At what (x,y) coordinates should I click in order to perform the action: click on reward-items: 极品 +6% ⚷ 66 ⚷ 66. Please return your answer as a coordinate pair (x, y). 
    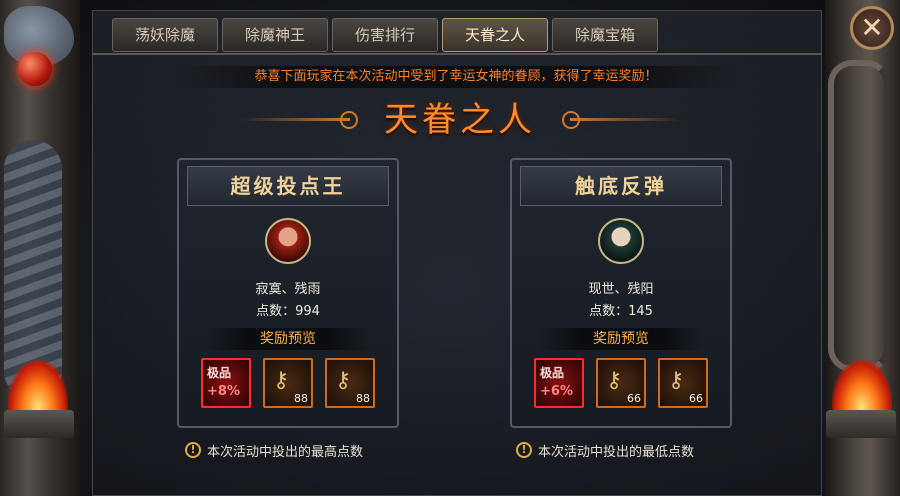
    Looking at the image, I should click on (621, 383).